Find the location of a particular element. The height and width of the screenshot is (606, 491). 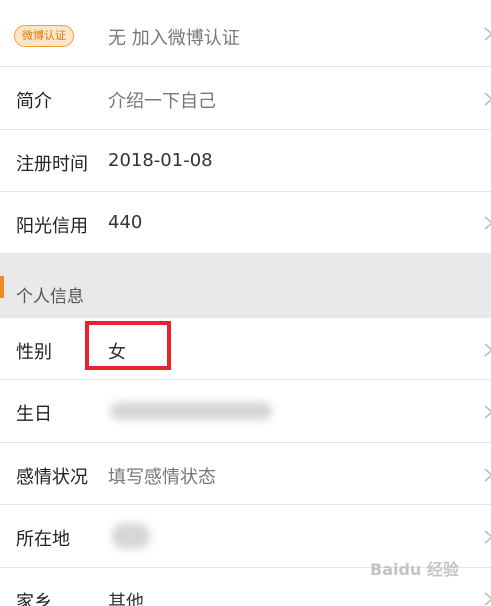

weibo-verification-value: 无 加入微博认证 is located at coordinates (174, 38).